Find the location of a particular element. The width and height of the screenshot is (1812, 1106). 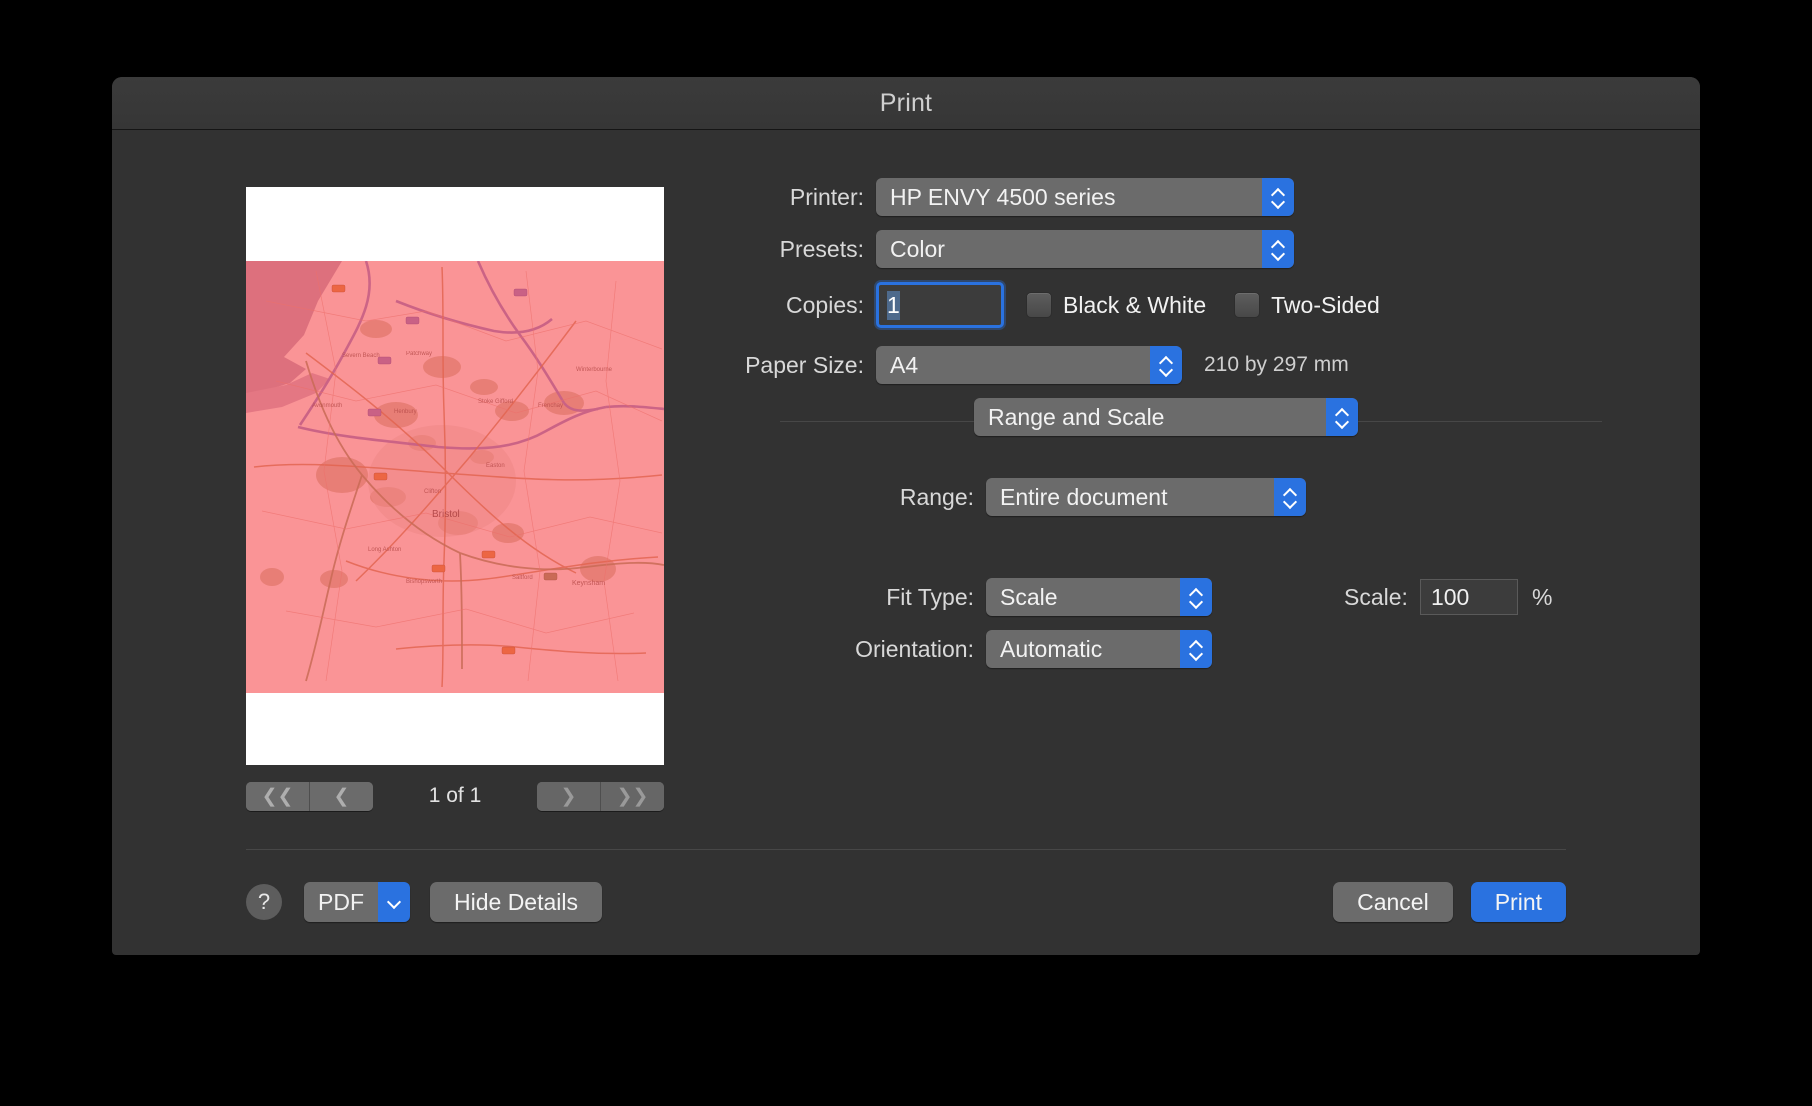

nav-group-forward: ❯ ❯❯ is located at coordinates (600, 796).